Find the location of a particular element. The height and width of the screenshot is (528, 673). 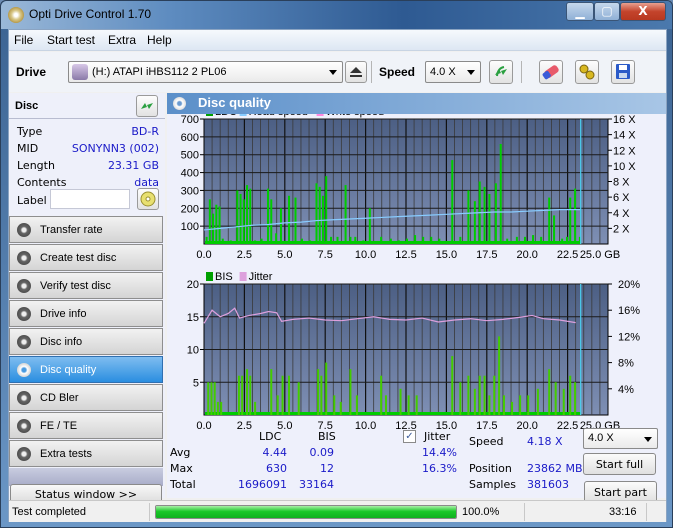

menu-start-test: Start test is located at coordinates (71, 40).